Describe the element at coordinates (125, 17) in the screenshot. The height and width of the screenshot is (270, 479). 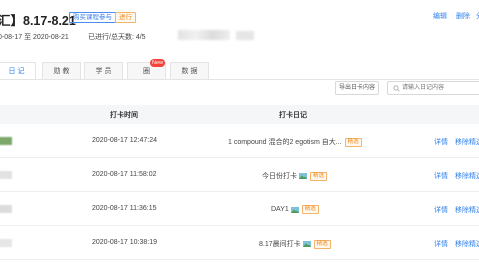
I see `status-badge: 进行` at that location.